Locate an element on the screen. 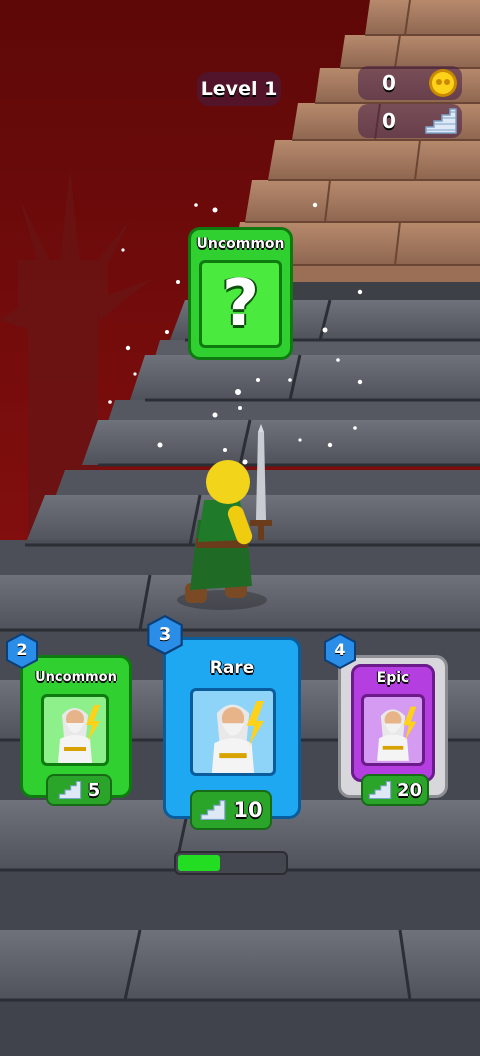 The height and width of the screenshot is (1056, 480). mystery-card: Uncommon ? is located at coordinates (240, 293).